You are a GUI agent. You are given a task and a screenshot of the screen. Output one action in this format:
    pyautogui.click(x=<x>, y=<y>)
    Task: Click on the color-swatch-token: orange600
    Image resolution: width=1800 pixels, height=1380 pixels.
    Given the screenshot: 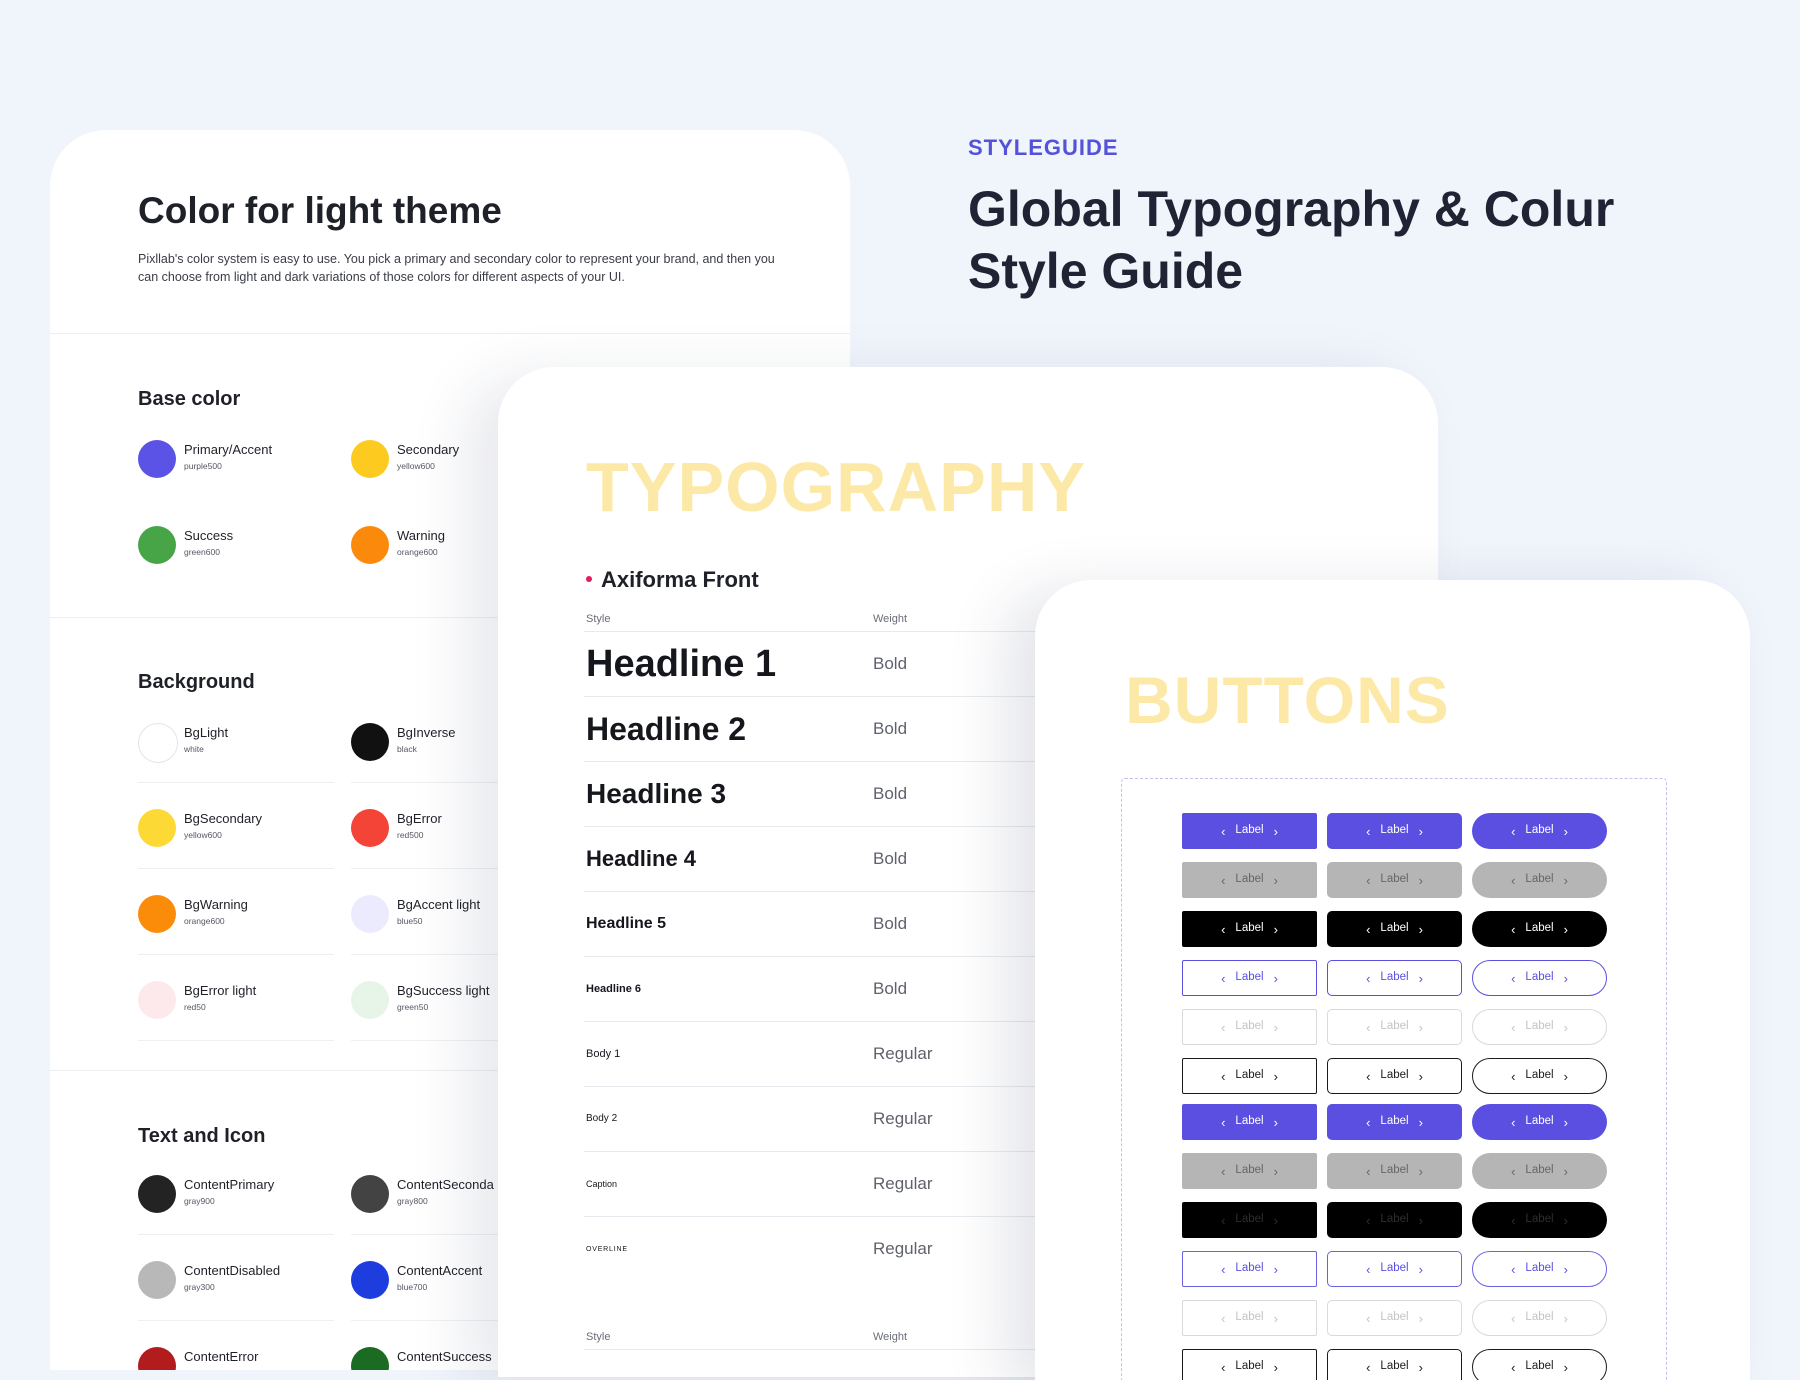 What is the action you would take?
    pyautogui.click(x=204, y=921)
    